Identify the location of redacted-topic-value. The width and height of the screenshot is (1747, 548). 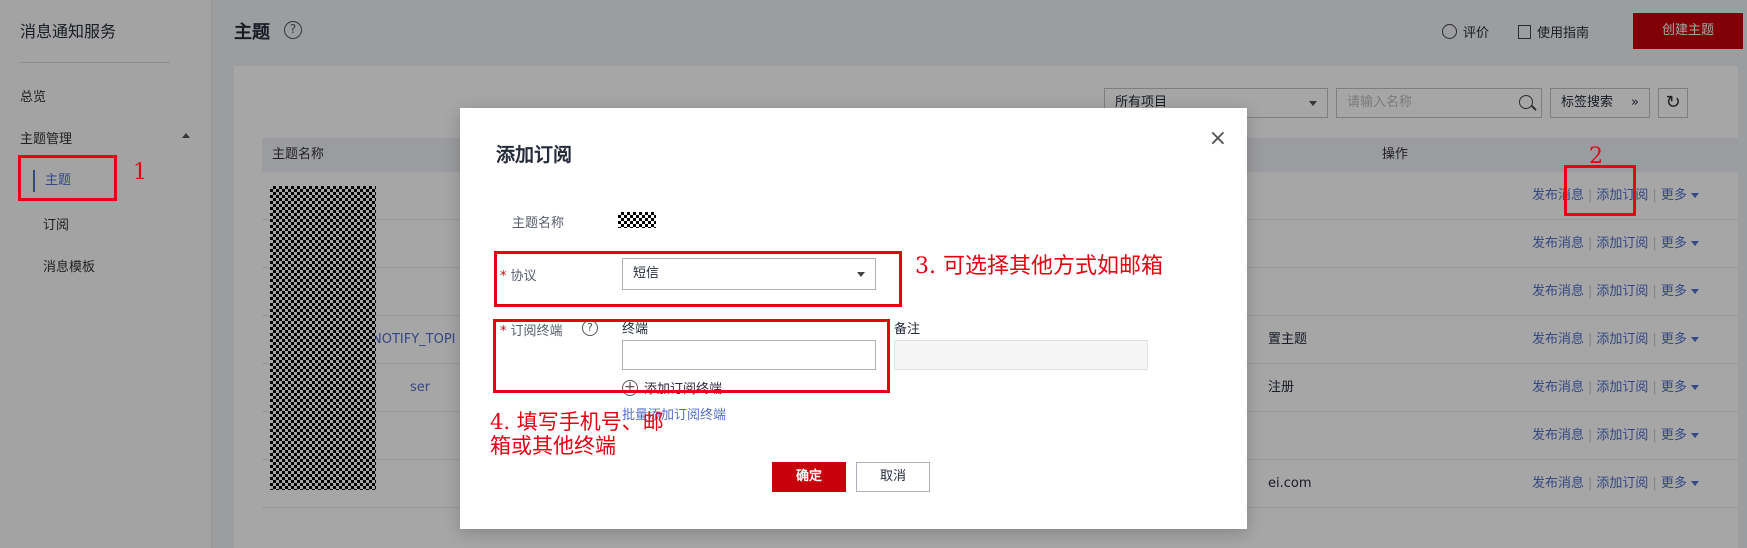
(637, 220).